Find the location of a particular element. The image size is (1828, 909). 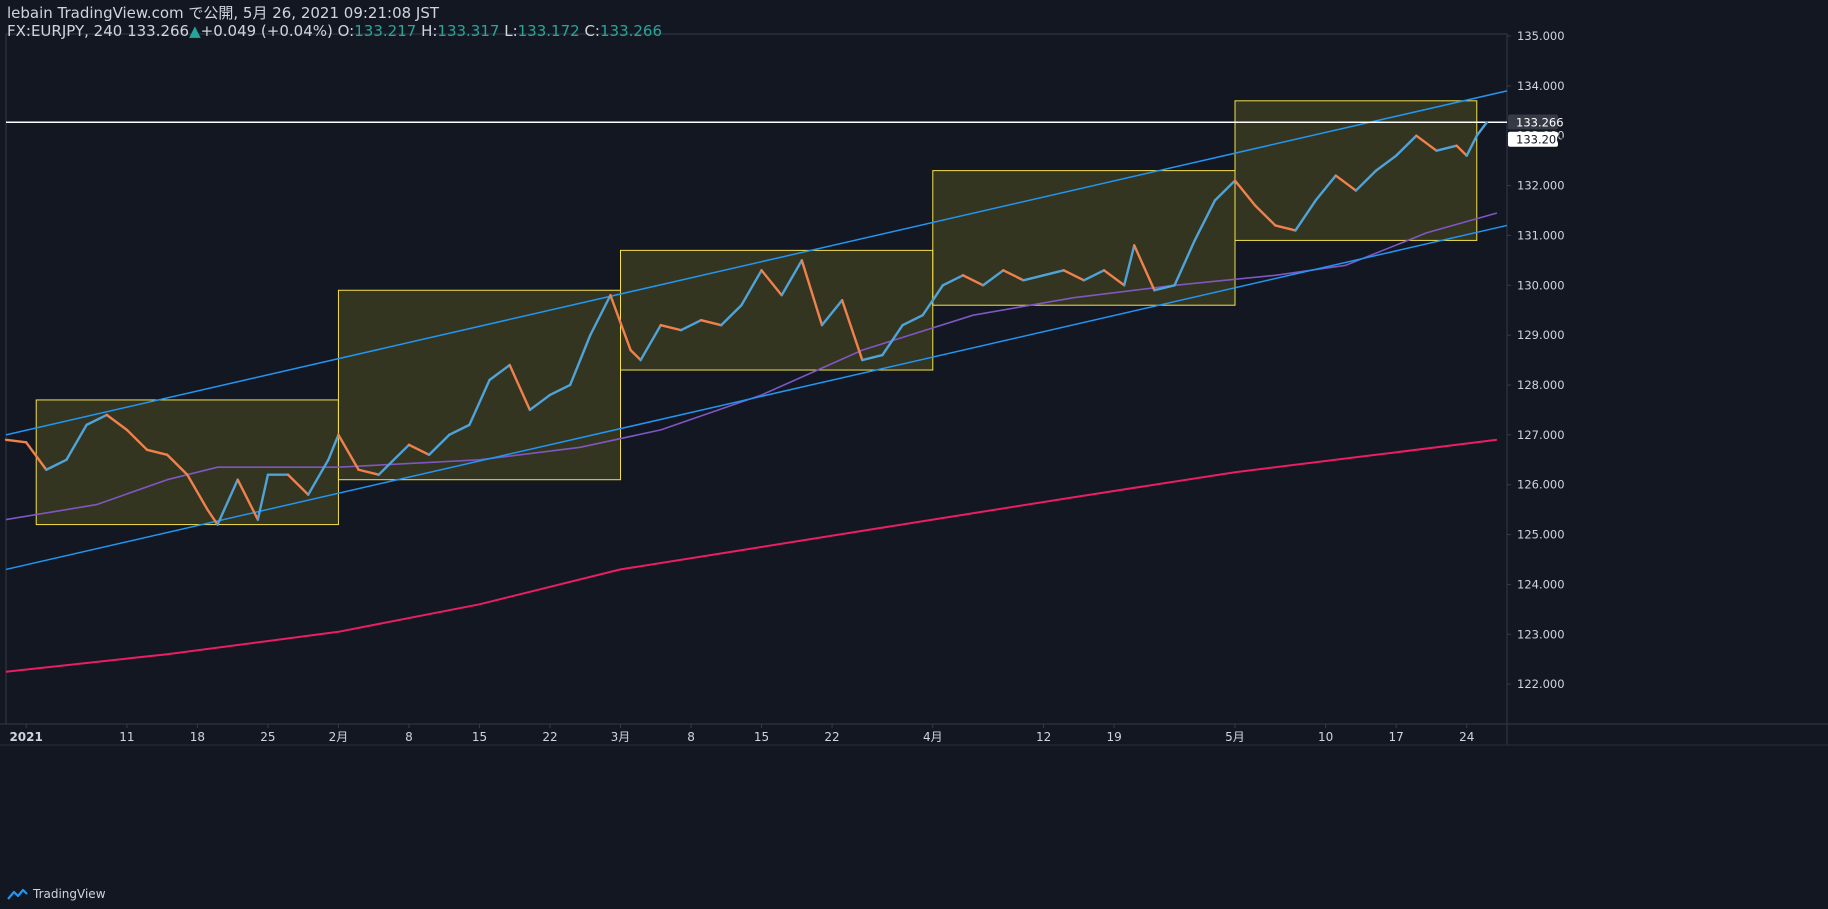

y-tick-label: 131.000 is located at coordinates (1541, 235).